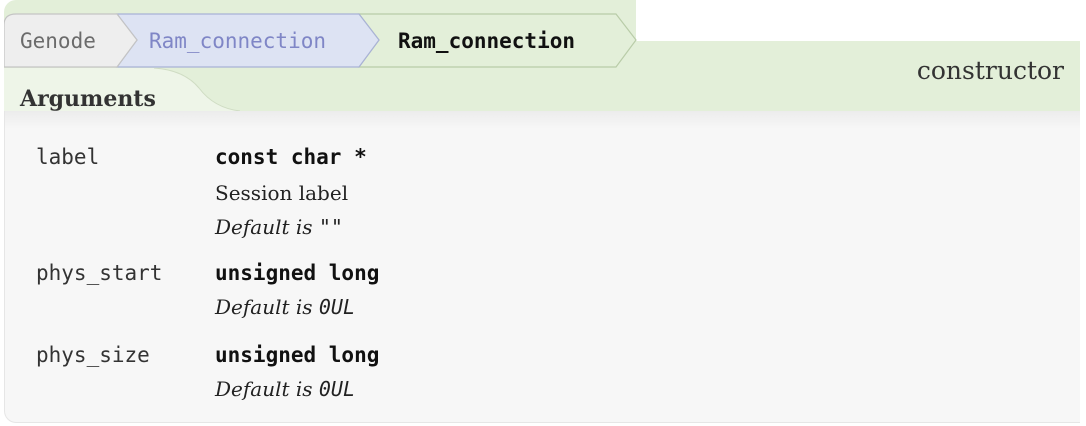 This screenshot has height=426, width=1086. Describe the element at coordinates (88, 99) in the screenshot. I see `arguments-heading: Arguments` at that location.